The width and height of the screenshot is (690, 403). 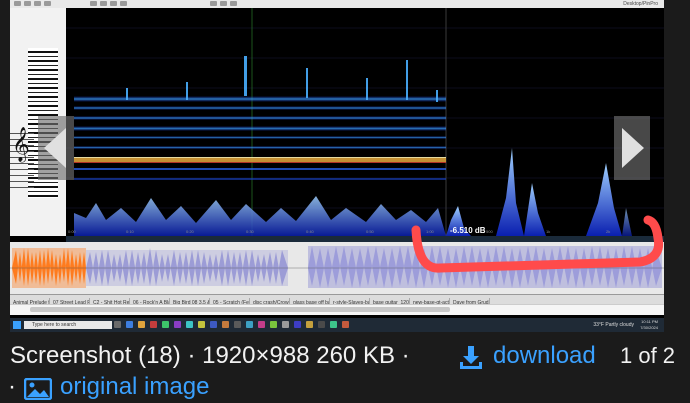 I want to click on red-annotation-highlight, so click(x=537, y=244).